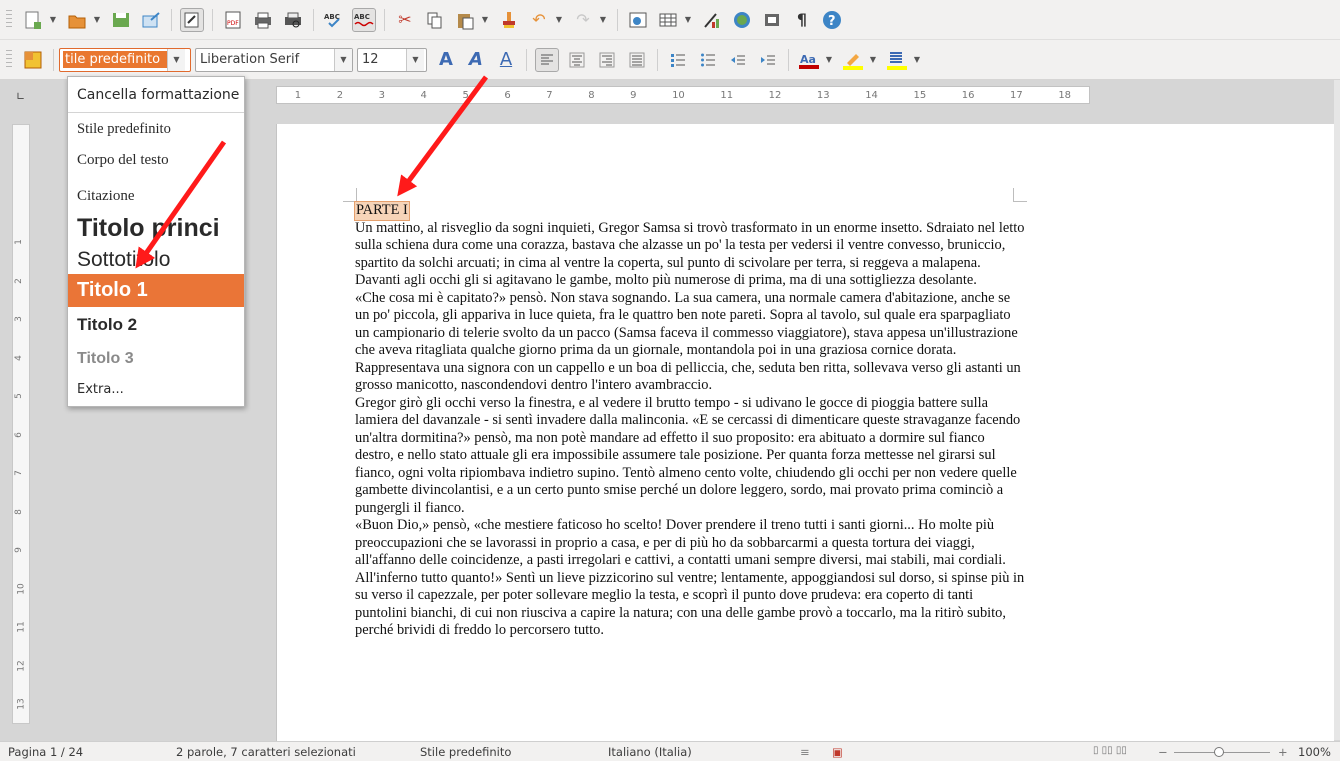 Image resolution: width=1340 pixels, height=761 pixels. I want to click on edit-mode-icon, so click(192, 19).